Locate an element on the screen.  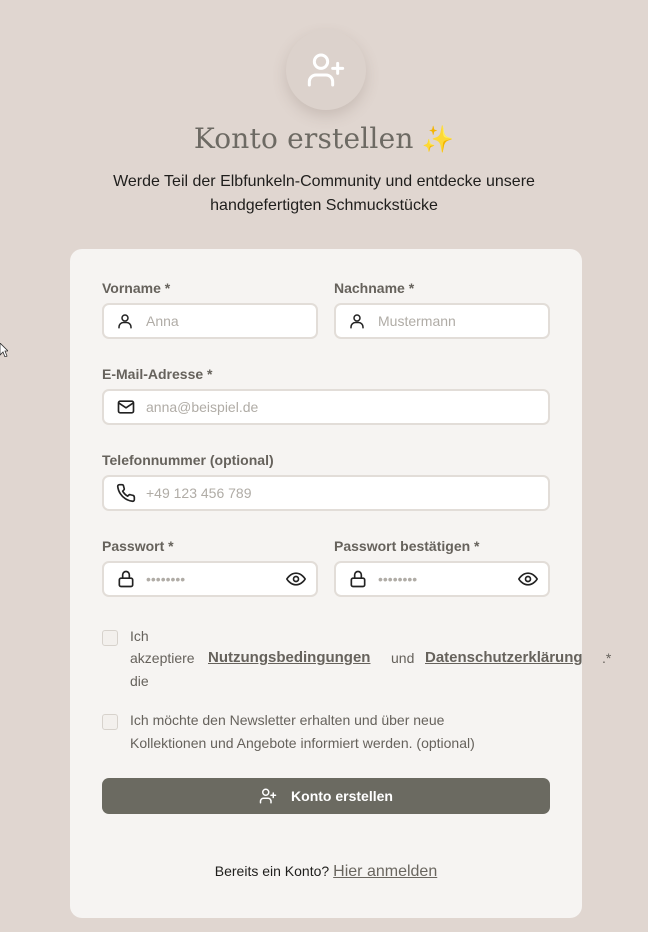
first-name-field is located at coordinates (210, 321).